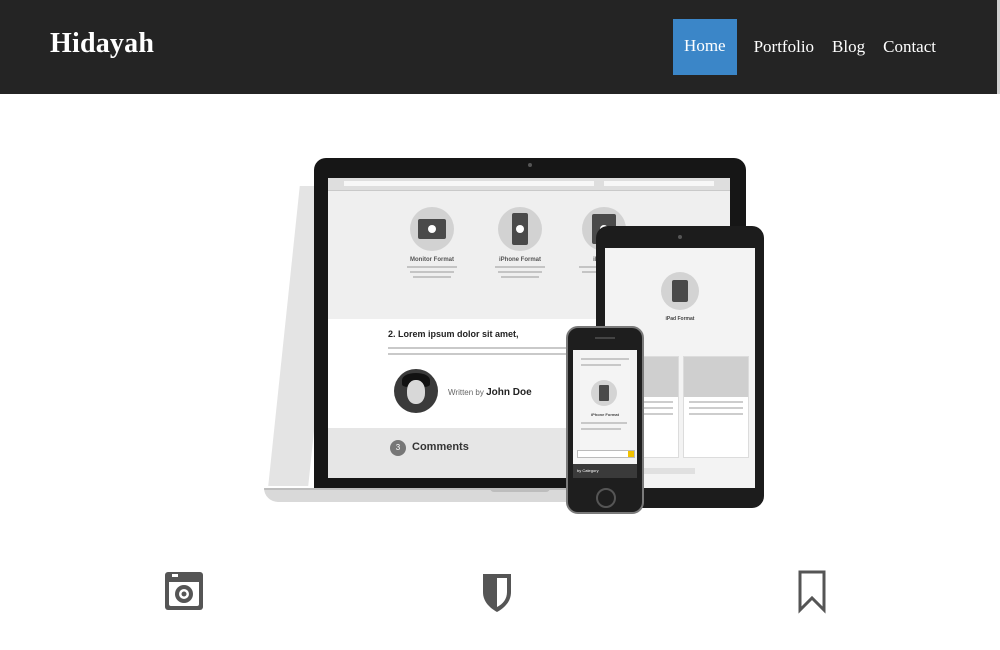 Image resolution: width=1000 pixels, height=650 pixels. What do you see at coordinates (453, 334) in the screenshot?
I see `post-heading: 2. Lorem ipsum dolor sit amet,` at bounding box center [453, 334].